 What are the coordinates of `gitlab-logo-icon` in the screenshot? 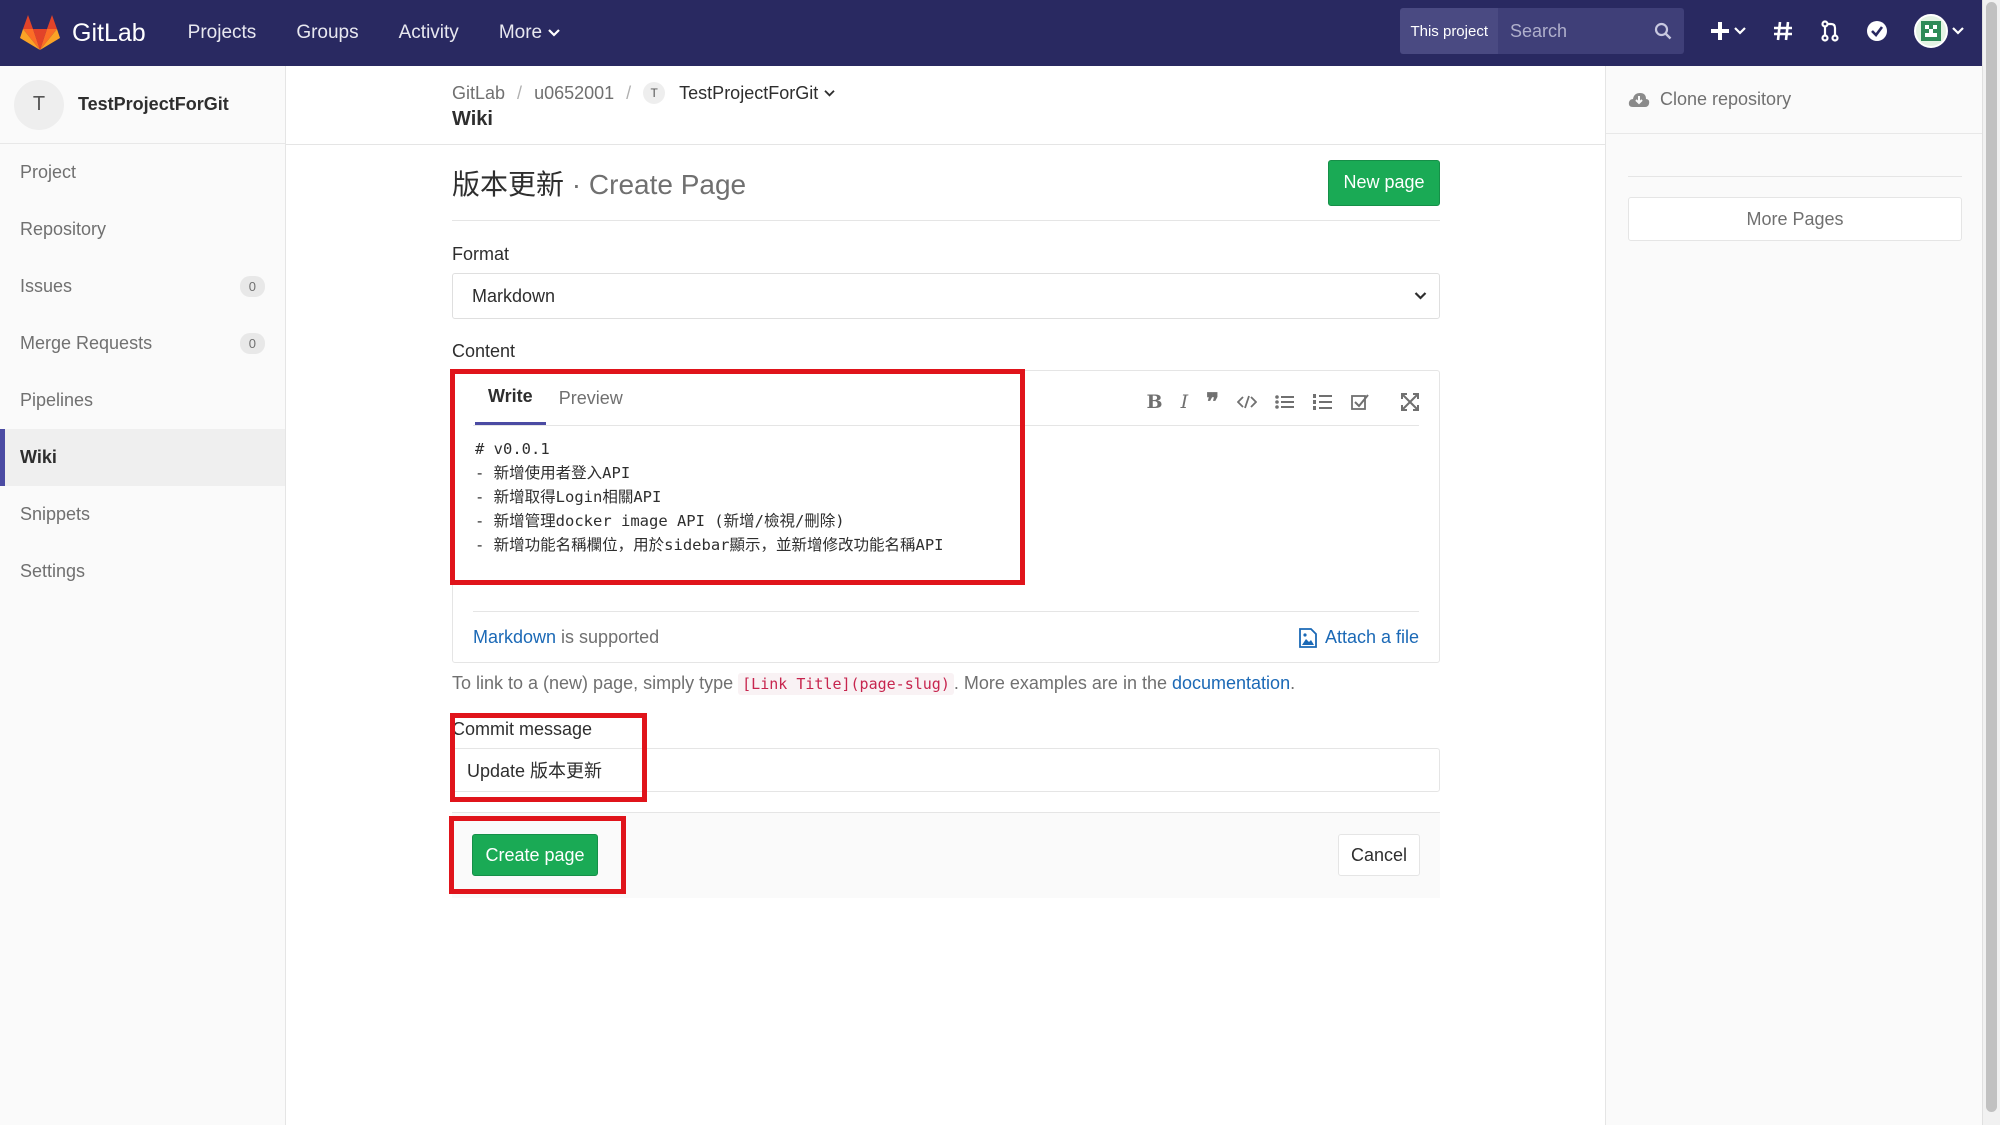 It's located at (40, 32).